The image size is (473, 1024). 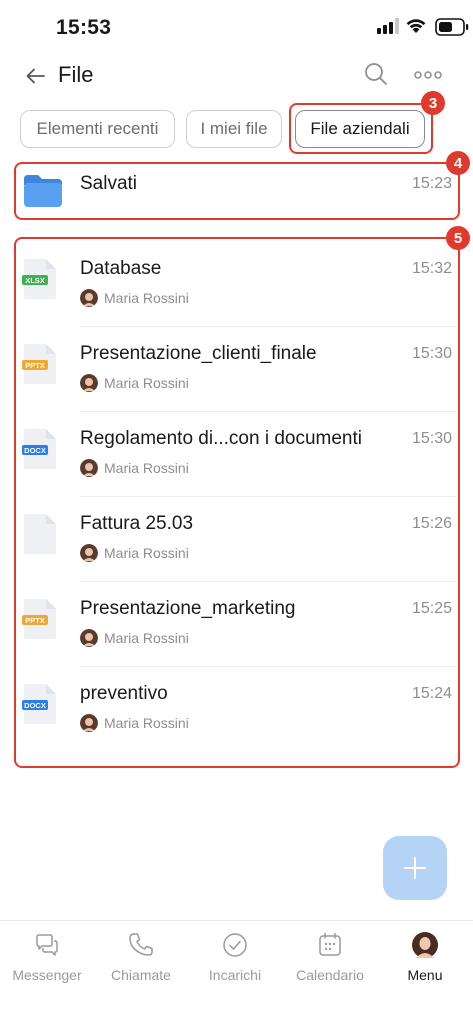 I want to click on header: File, so click(x=236, y=78).